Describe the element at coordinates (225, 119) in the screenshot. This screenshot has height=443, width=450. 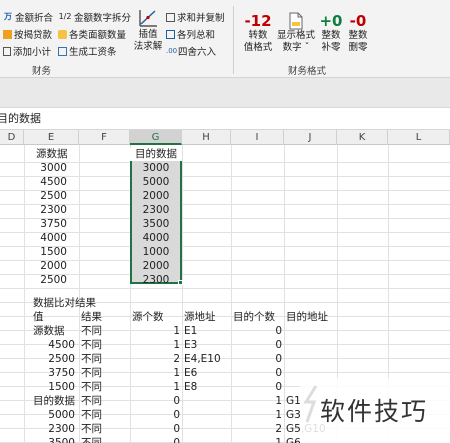
I see `formula-bar: 目的数据` at that location.